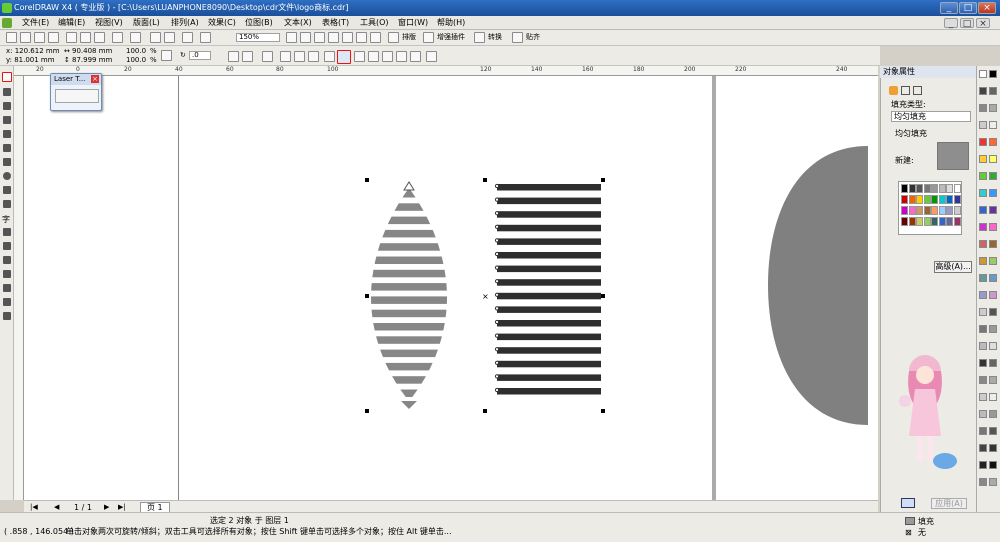  Describe the element at coordinates (56, 507) in the screenshot. I see `prev-page-icon: ◀` at that location.